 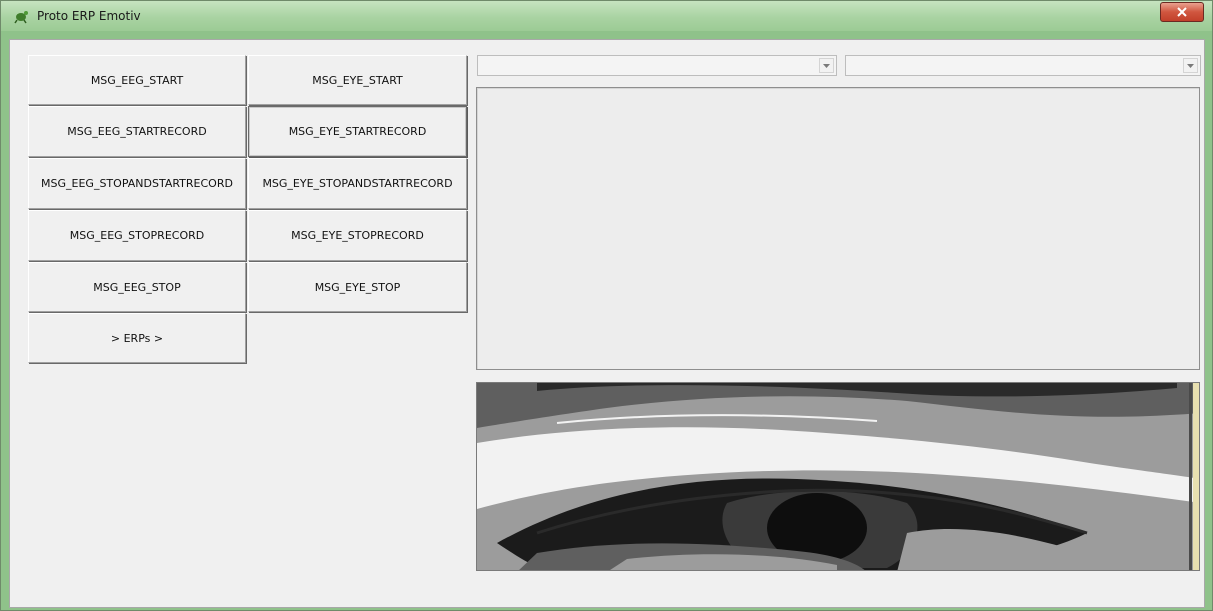 What do you see at coordinates (89, 16) in the screenshot?
I see `window-title: Proto ERP Emotiv` at bounding box center [89, 16].